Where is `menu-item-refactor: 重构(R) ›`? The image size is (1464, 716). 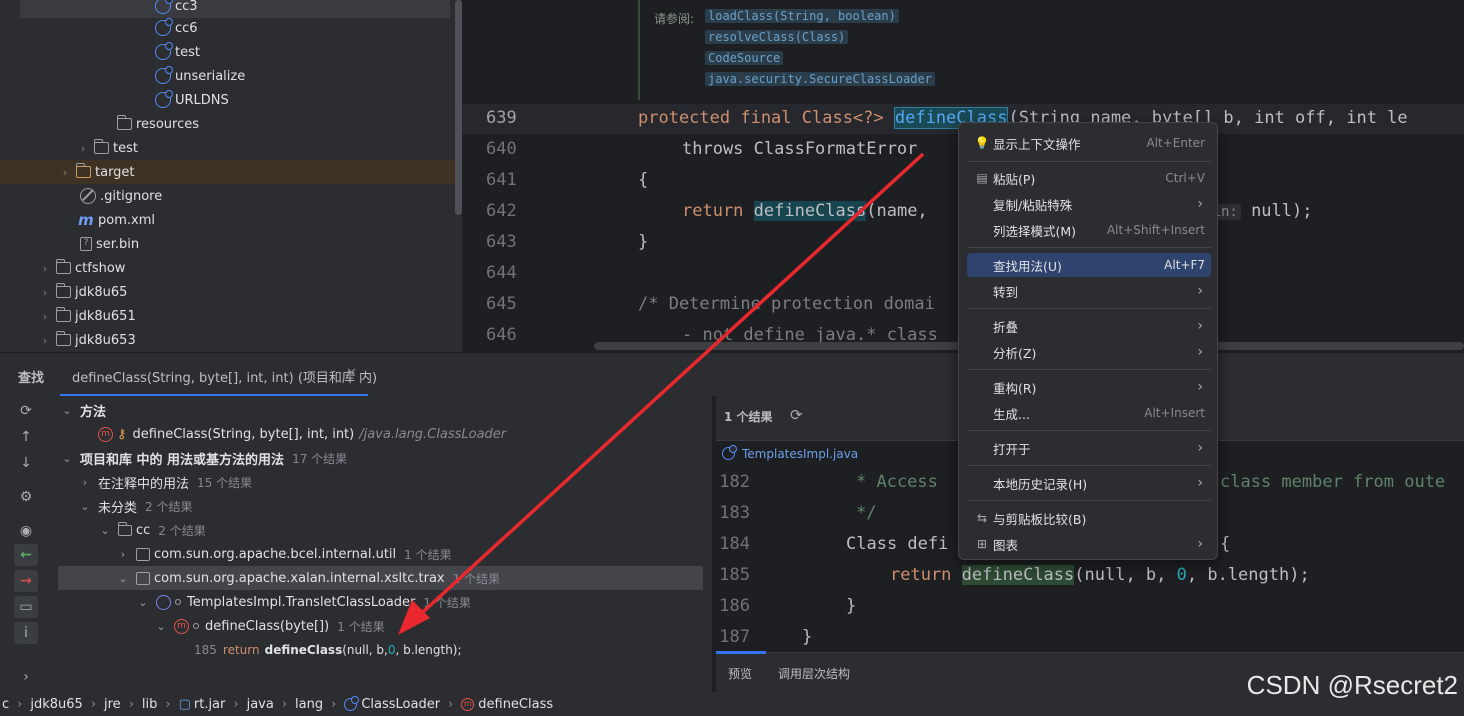
menu-item-refactor: 重构(R) › is located at coordinates (1089, 387).